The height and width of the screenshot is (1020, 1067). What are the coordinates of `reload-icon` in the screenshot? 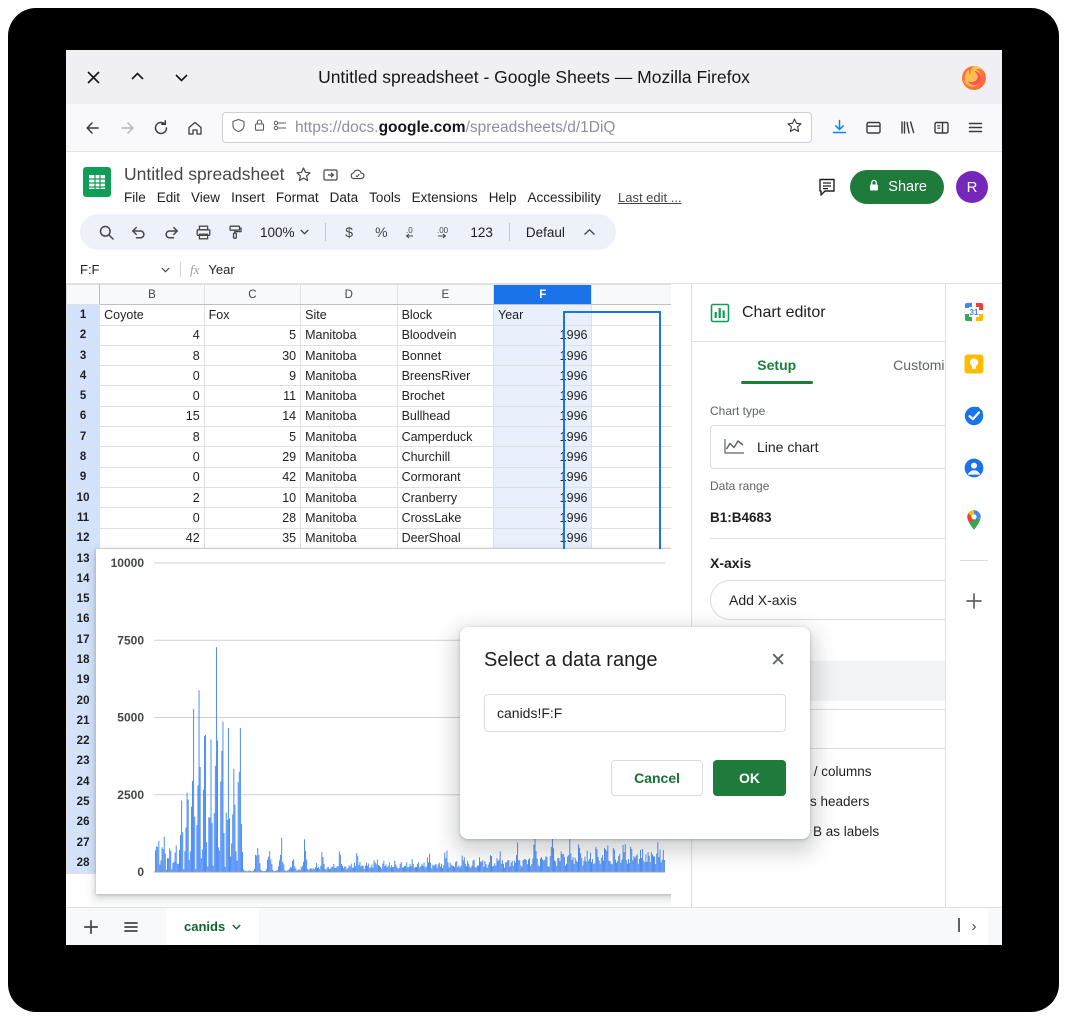 It's located at (161, 128).